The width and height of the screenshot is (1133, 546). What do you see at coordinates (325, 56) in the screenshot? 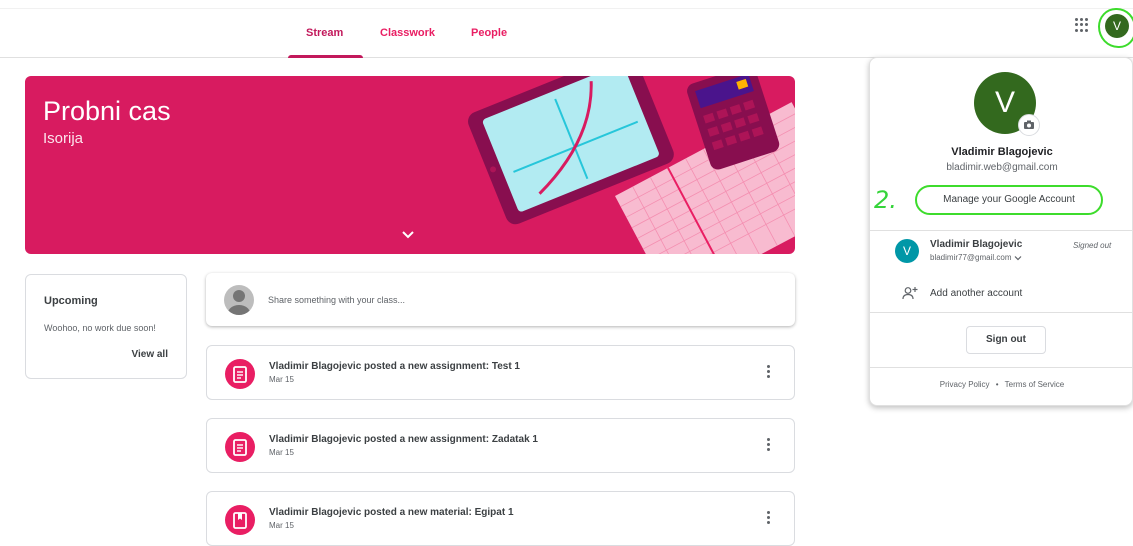
I see `active-tab-indicator` at bounding box center [325, 56].